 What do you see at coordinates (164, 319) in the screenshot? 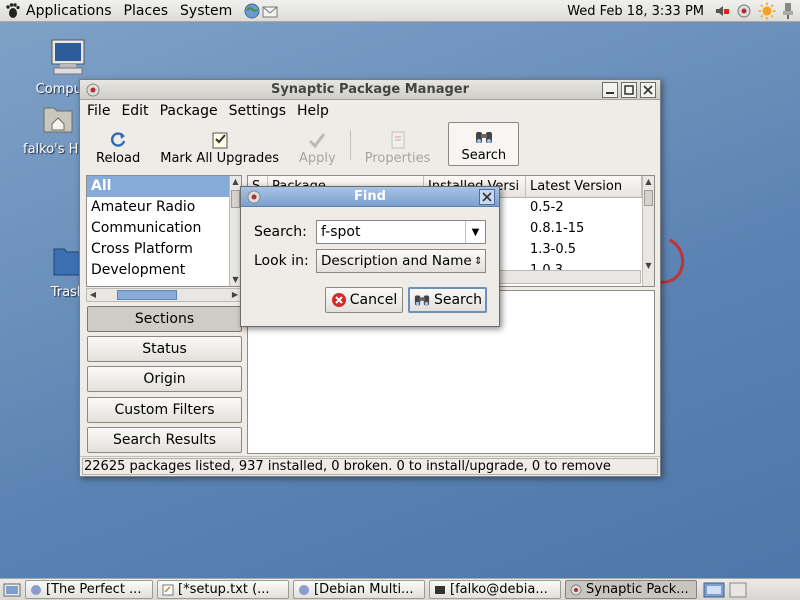
I see `sections-button: Sections` at bounding box center [164, 319].